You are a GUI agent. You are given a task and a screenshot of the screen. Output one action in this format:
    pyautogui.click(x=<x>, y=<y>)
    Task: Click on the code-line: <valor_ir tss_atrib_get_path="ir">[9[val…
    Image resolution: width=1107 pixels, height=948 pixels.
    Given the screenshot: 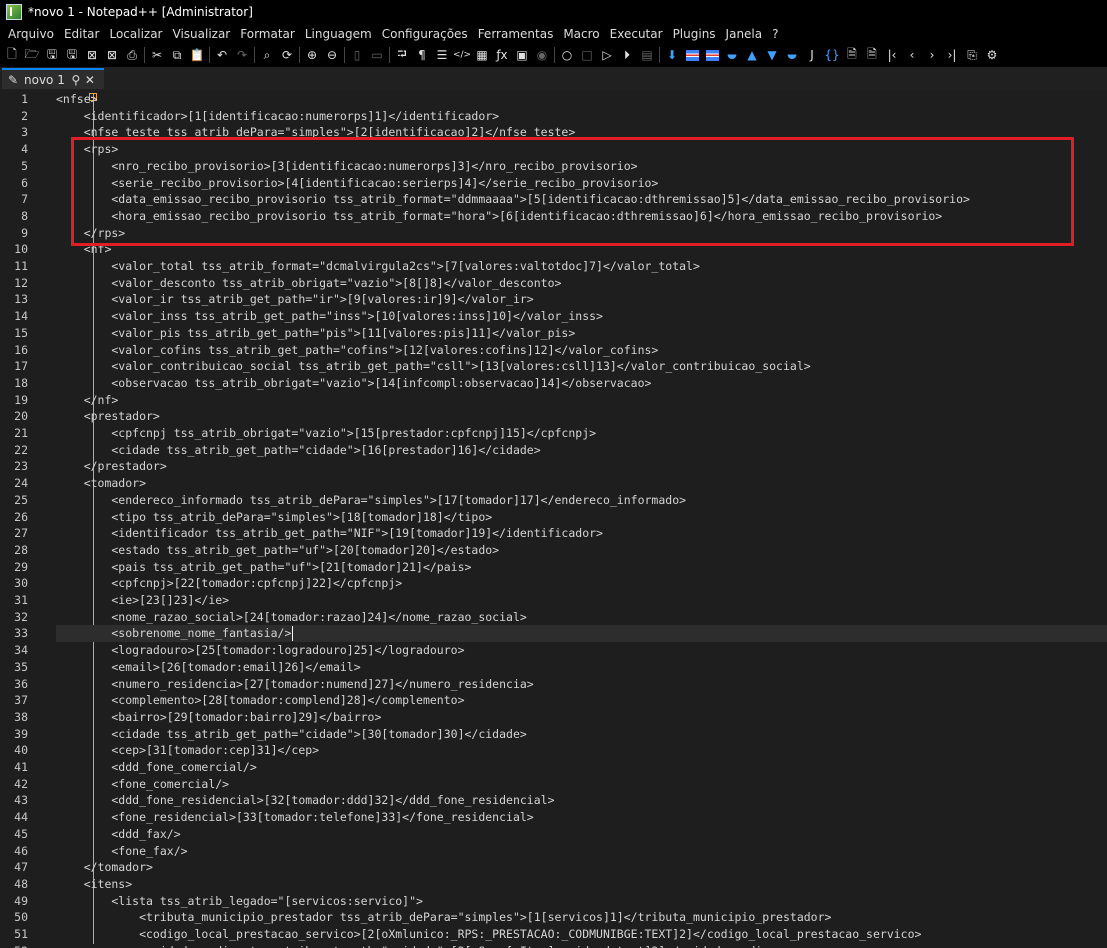 What is the action you would take?
    pyautogui.click(x=294, y=299)
    